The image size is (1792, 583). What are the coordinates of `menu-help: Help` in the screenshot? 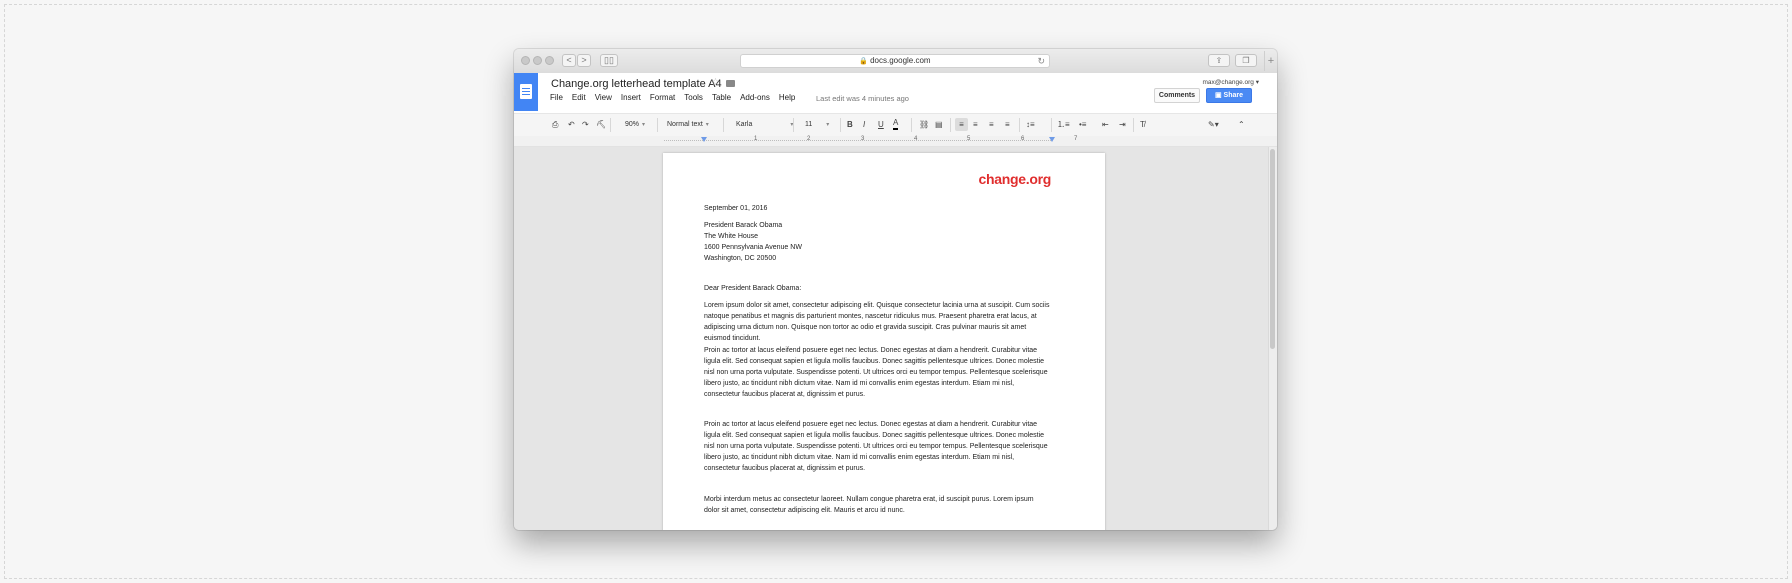 It's located at (787, 97).